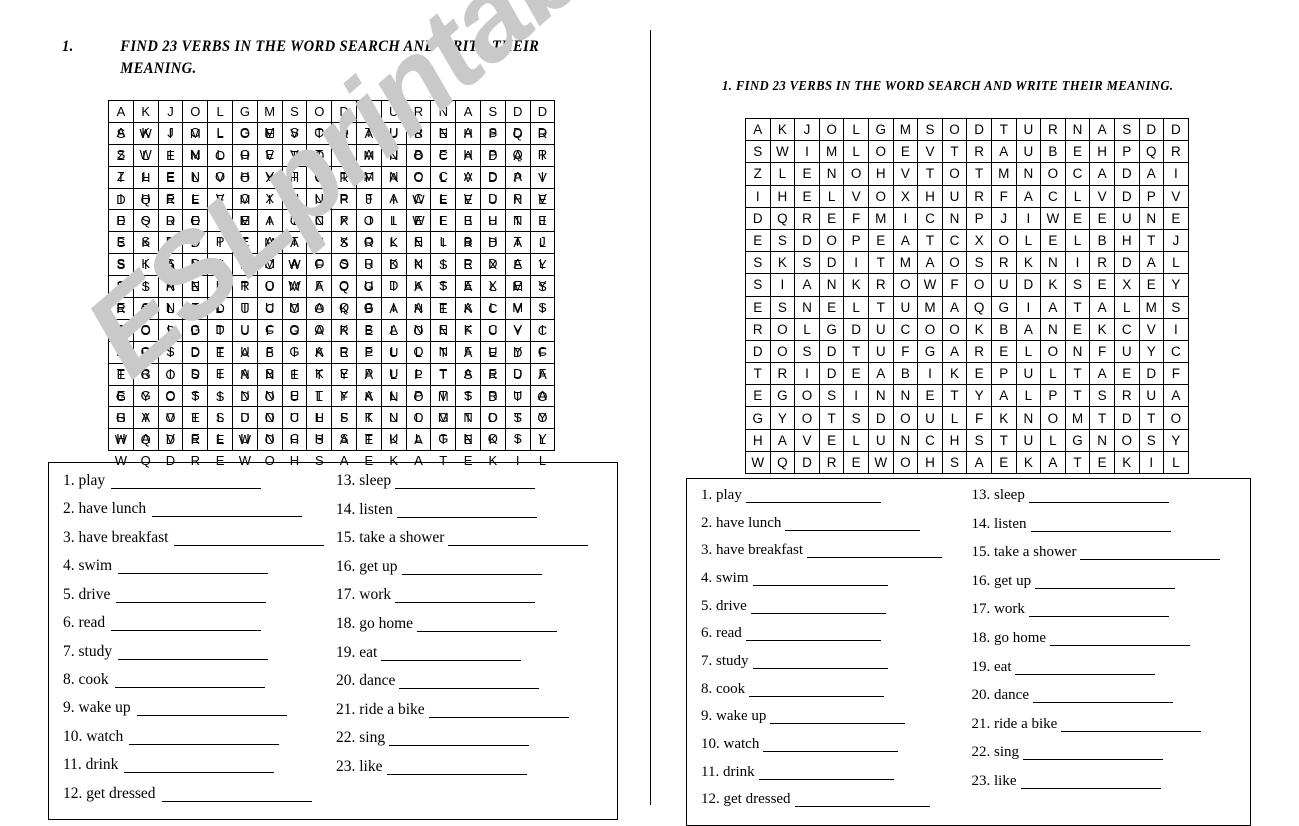 The width and height of the screenshot is (1299, 826). I want to click on right-grid-cell: N, so click(880, 396).